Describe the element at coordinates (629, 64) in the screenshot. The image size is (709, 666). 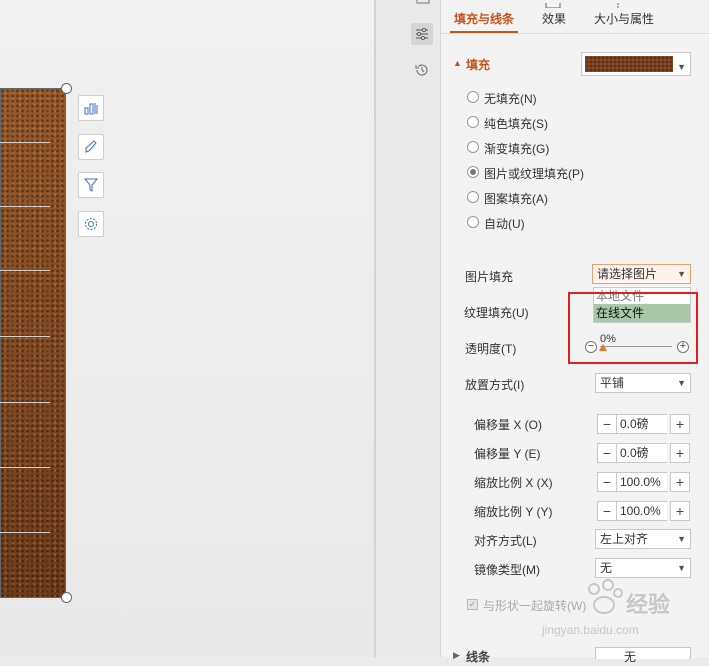
I see `texture-swatch` at that location.